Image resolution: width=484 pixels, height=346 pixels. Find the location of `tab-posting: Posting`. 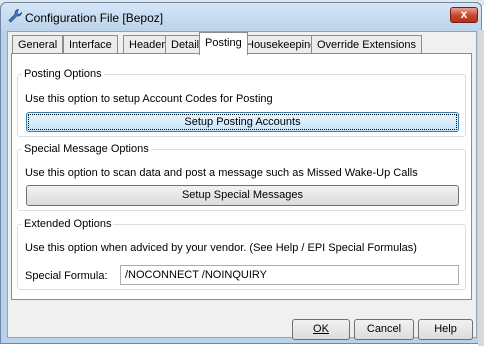

tab-posting: Posting is located at coordinates (223, 43).